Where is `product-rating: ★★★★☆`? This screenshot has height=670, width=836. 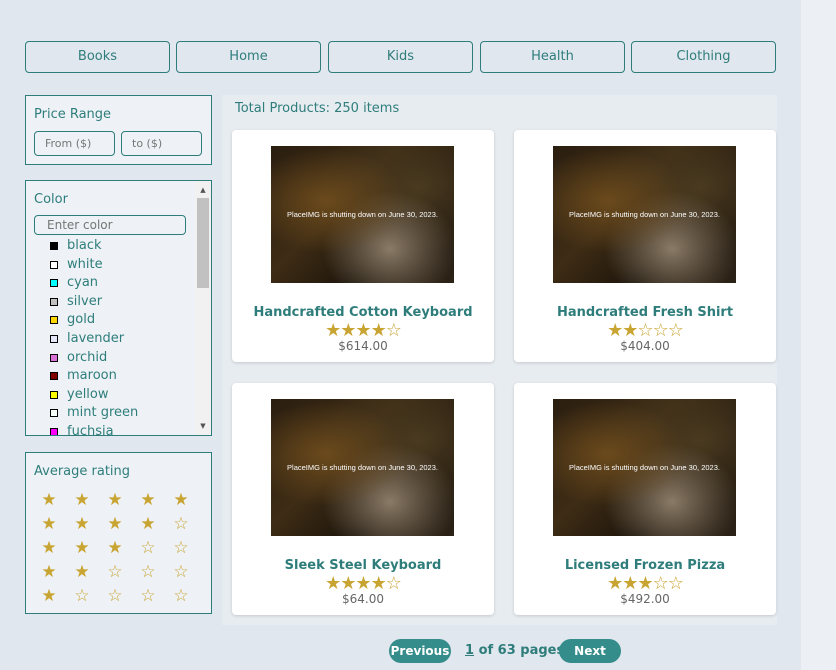
product-rating: ★★★★☆ is located at coordinates (363, 583).